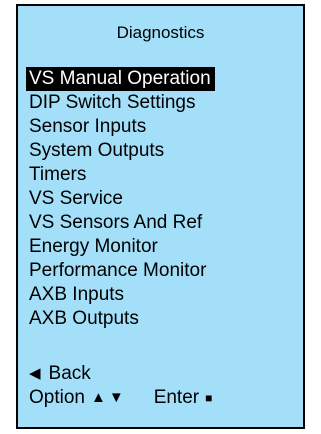 This screenshot has width=321, height=434. Describe the element at coordinates (120, 374) in the screenshot. I see `back-control: ◀ Back` at that location.